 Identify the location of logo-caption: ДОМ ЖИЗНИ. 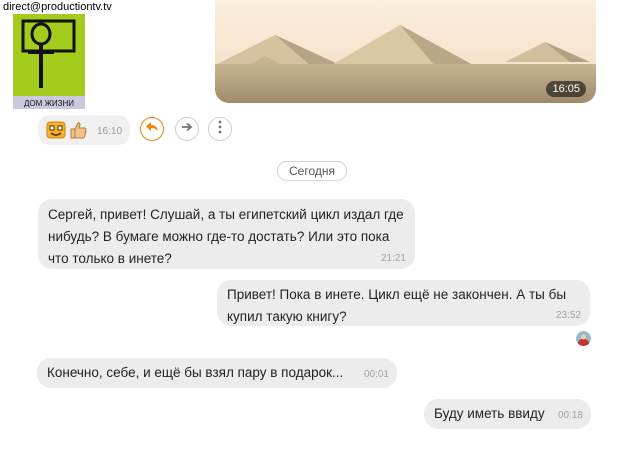
(49, 103).